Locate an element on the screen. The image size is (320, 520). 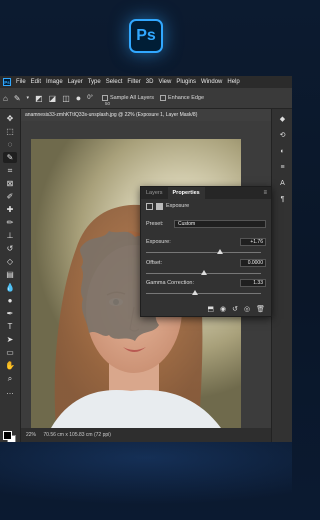
exposure-row: Exposure: +1.76 is located at coordinates (206, 242).